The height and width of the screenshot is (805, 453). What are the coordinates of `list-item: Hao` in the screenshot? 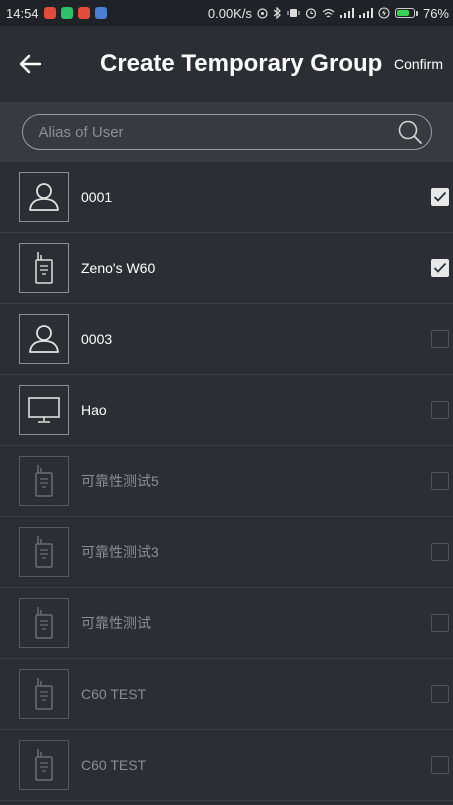 It's located at (226, 410).